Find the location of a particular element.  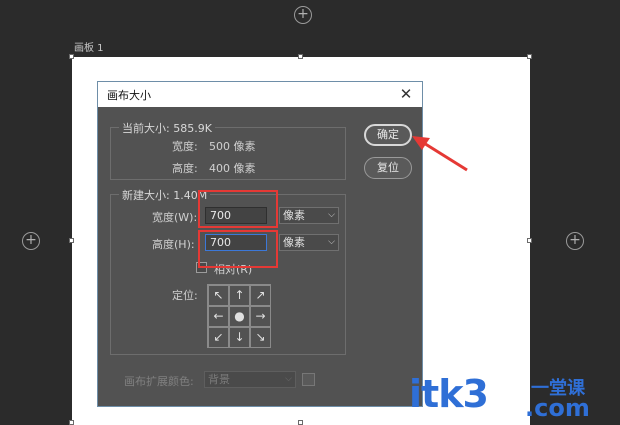

watermark-brand: itk3 is located at coordinates (449, 394).